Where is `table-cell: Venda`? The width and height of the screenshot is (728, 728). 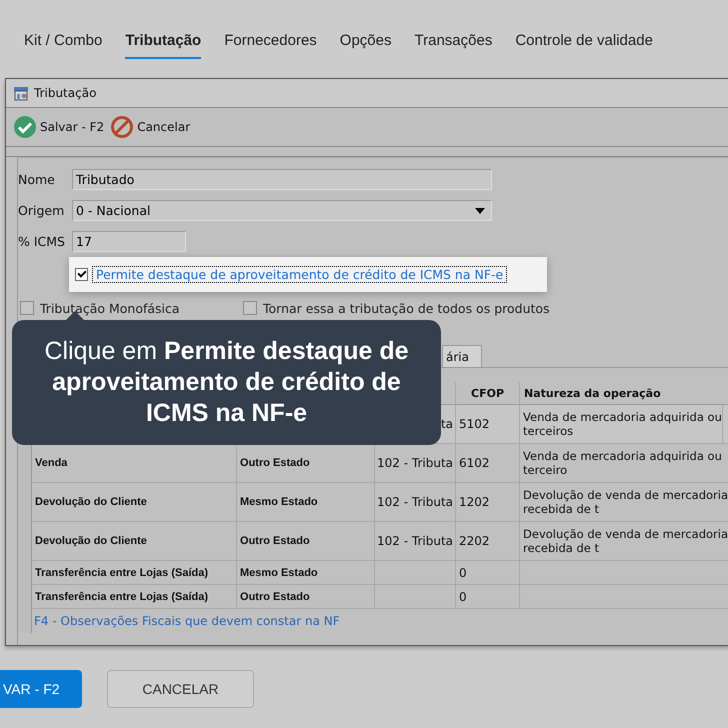 table-cell: Venda is located at coordinates (51, 463).